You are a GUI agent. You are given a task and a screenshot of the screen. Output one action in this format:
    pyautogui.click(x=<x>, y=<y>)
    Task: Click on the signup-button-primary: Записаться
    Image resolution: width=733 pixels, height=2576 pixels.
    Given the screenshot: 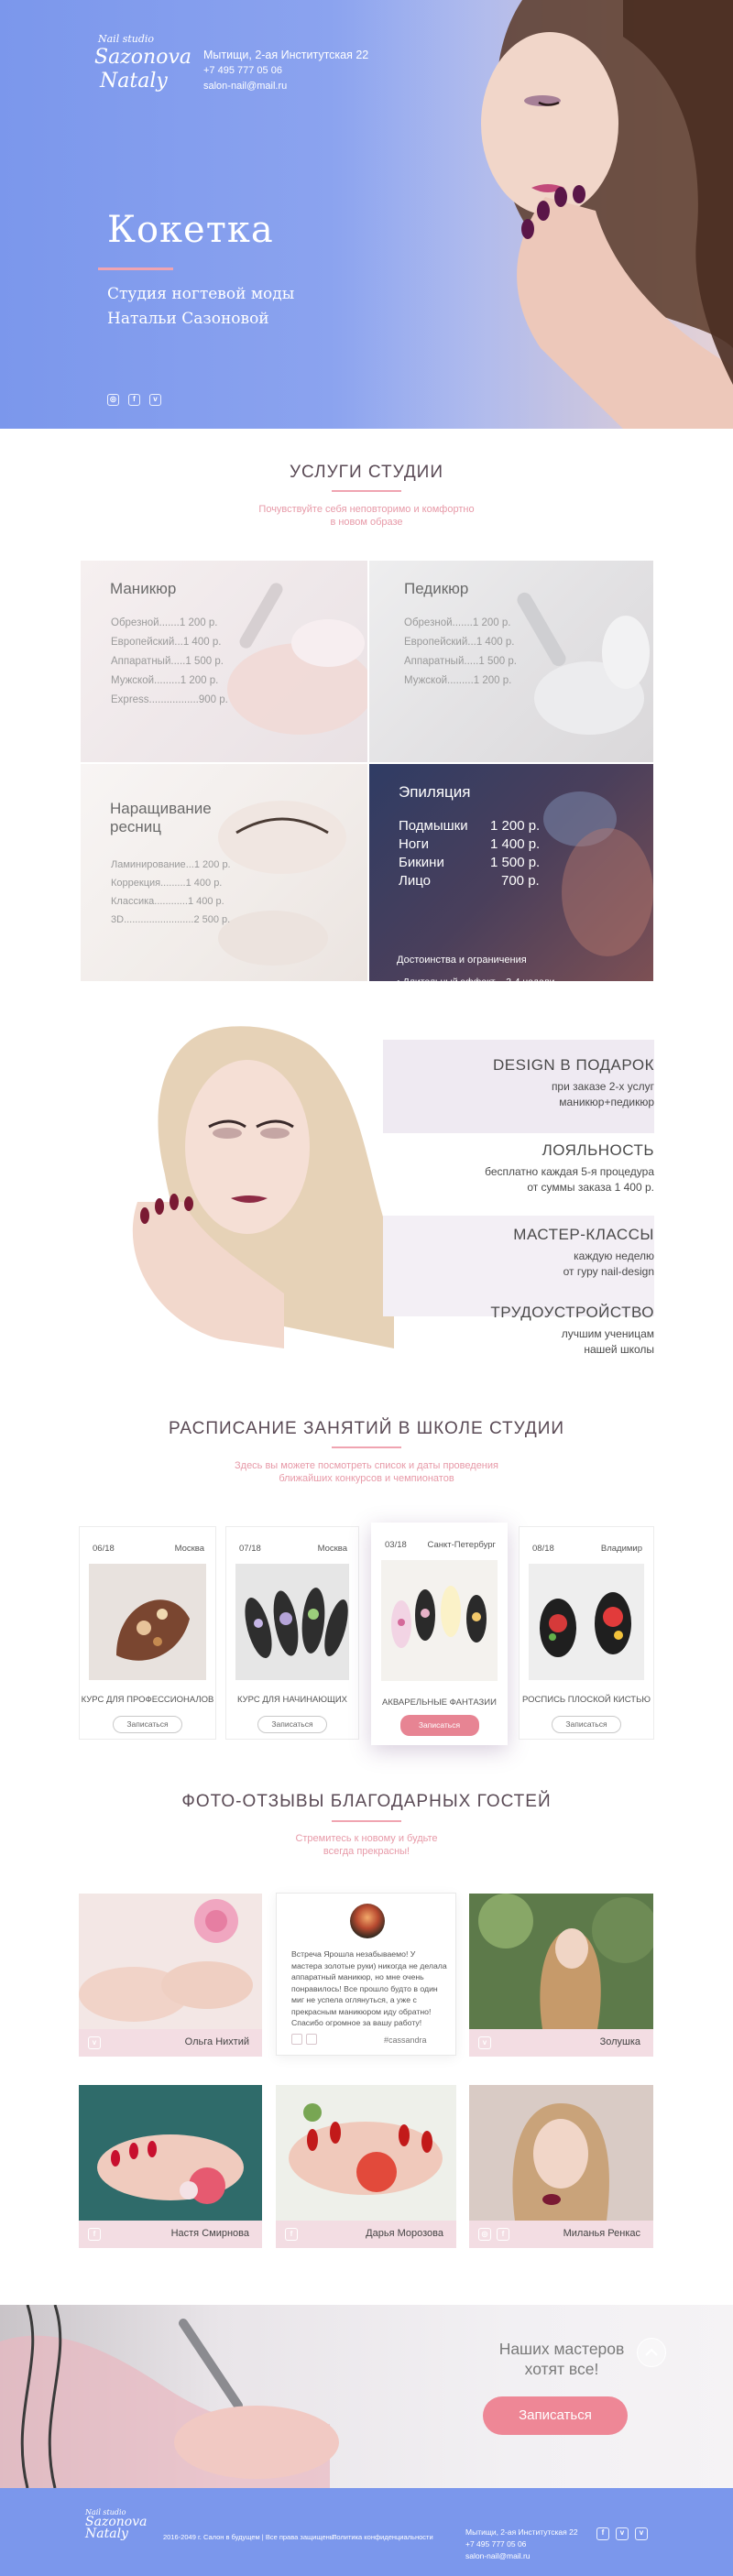 What is the action you would take?
    pyautogui.click(x=439, y=1726)
    